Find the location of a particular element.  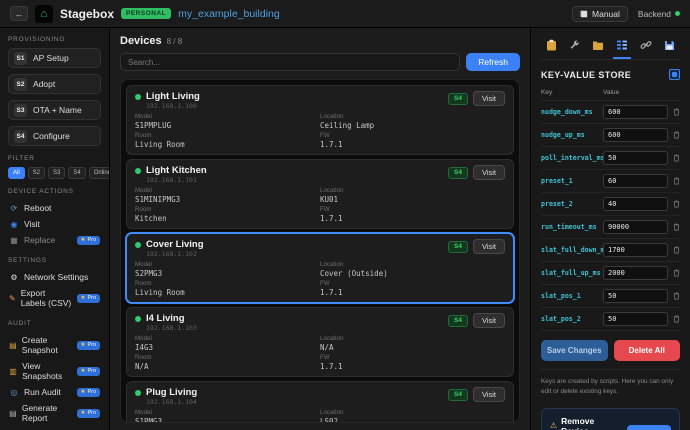

device-ip: 192.168.1.103 is located at coordinates (171, 328).